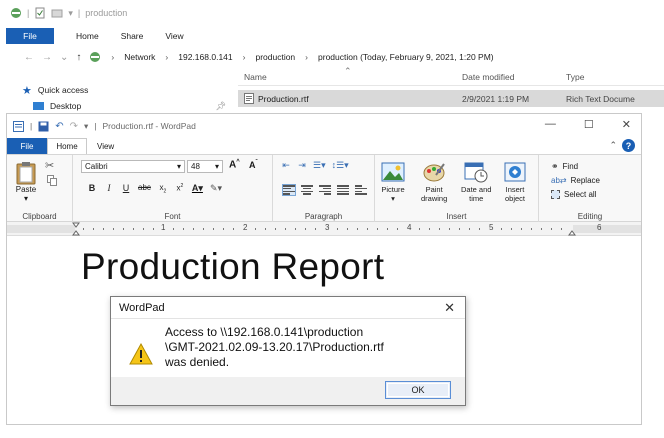 Image resolution: width=664 pixels, height=438 pixels. Describe the element at coordinates (324, 229) in the screenshot. I see `ruler: 1 2 3 4 5 6` at that location.